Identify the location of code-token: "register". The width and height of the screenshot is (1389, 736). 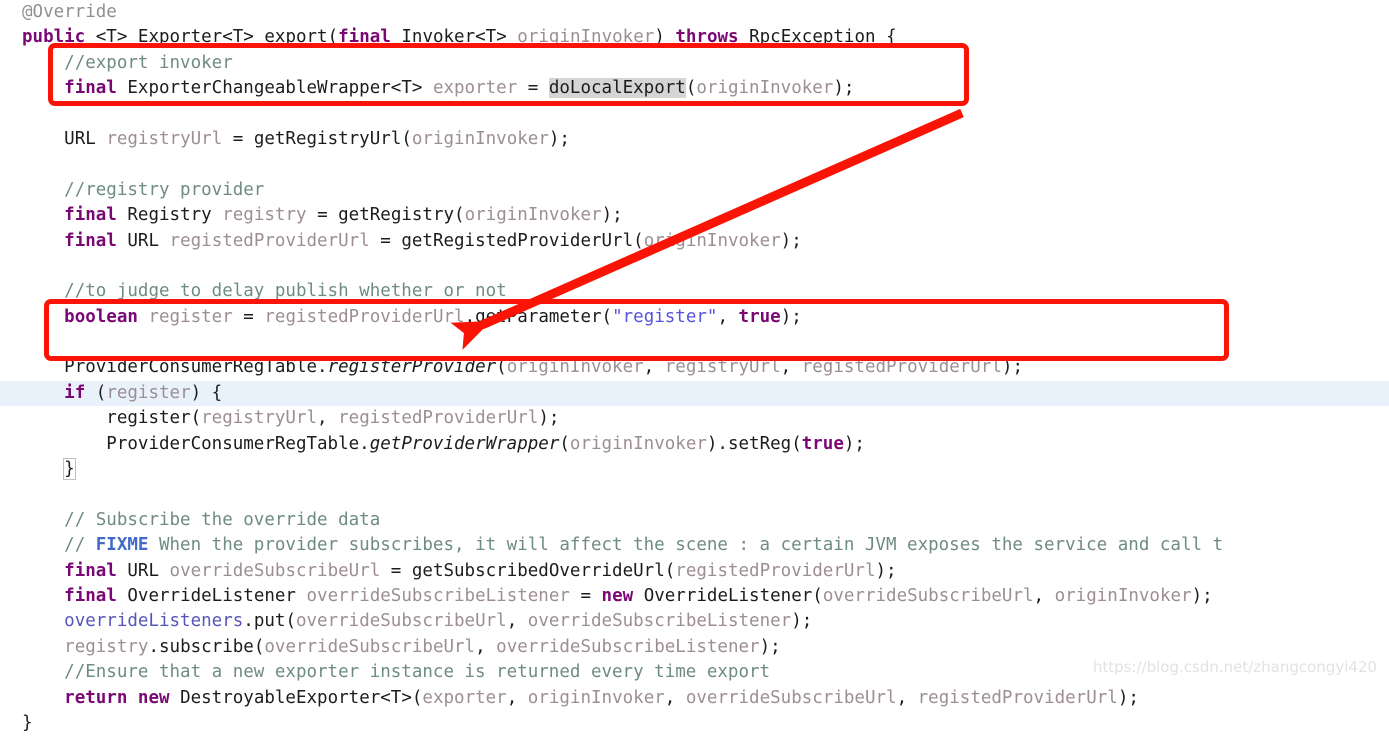
(665, 316).